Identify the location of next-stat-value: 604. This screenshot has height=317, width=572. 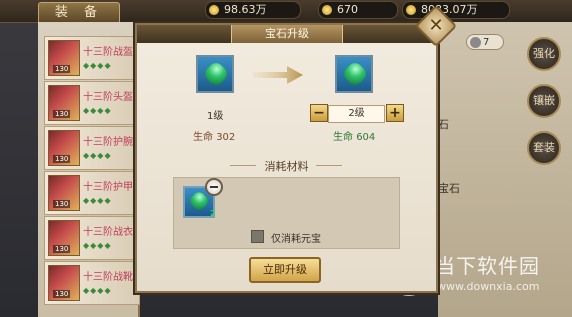
(366, 137).